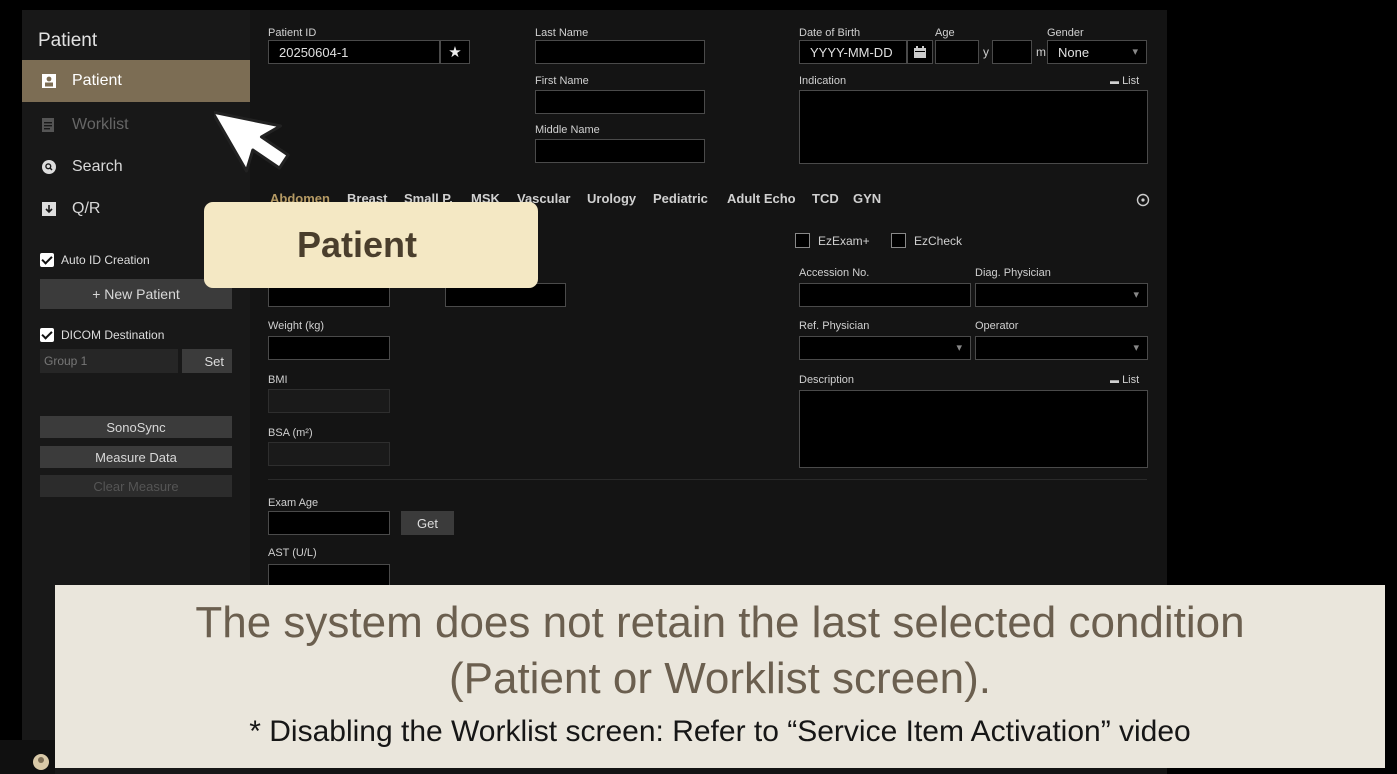 This screenshot has height=774, width=1397. What do you see at coordinates (113, 335) in the screenshot?
I see `dicom-destination-label: DICOM Destination` at bounding box center [113, 335].